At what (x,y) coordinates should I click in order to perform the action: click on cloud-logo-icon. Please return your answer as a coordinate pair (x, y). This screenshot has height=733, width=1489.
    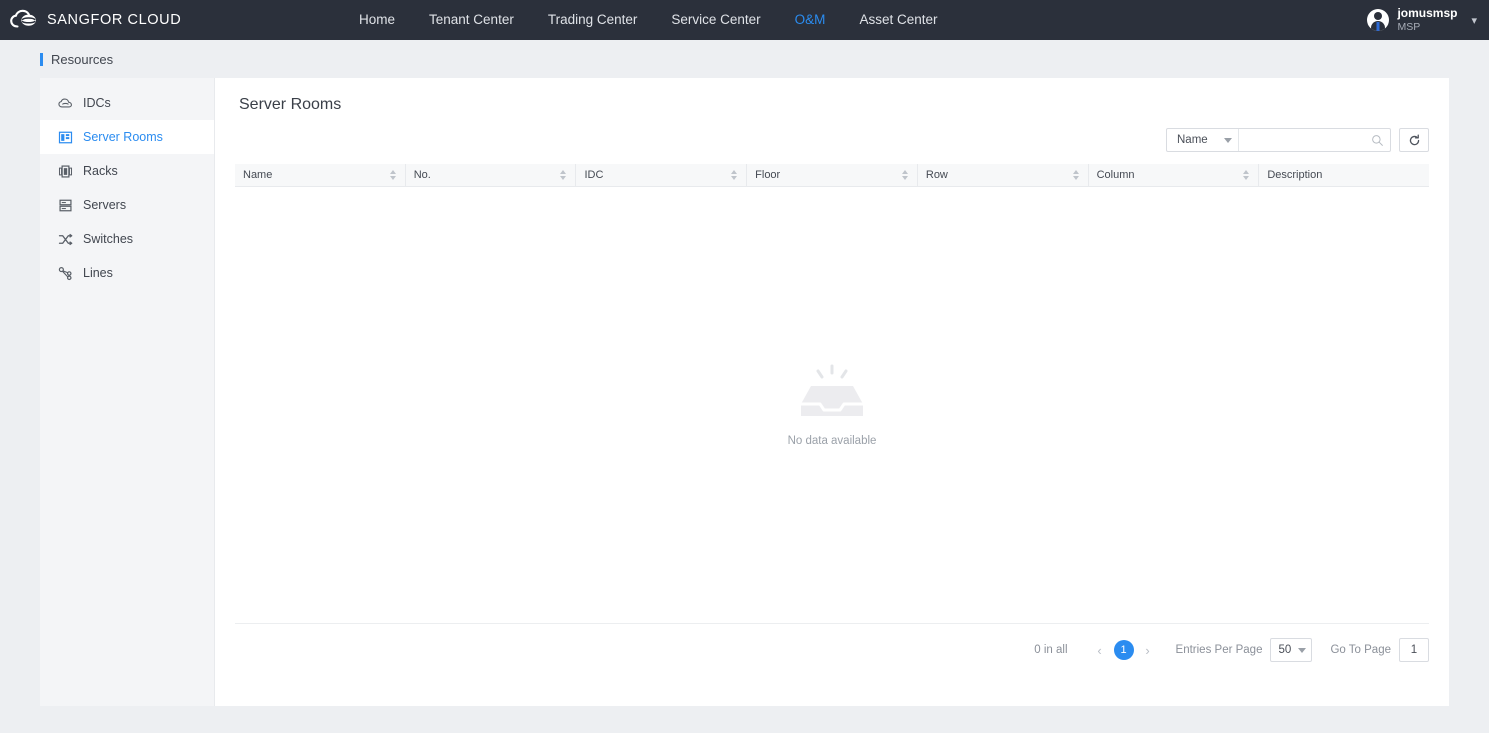
    Looking at the image, I should click on (25, 20).